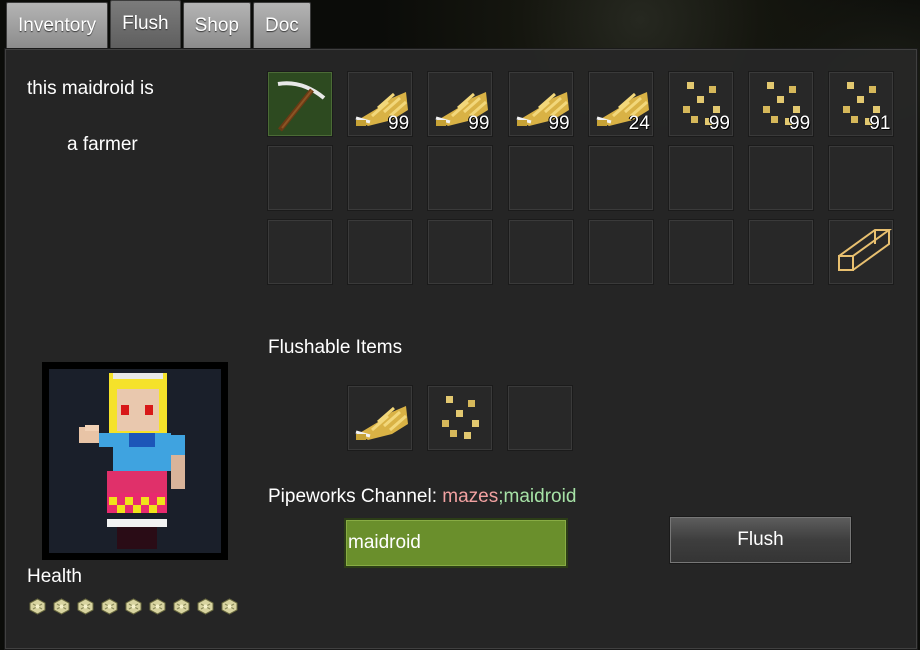  I want to click on seeds-icon, so click(461, 417).